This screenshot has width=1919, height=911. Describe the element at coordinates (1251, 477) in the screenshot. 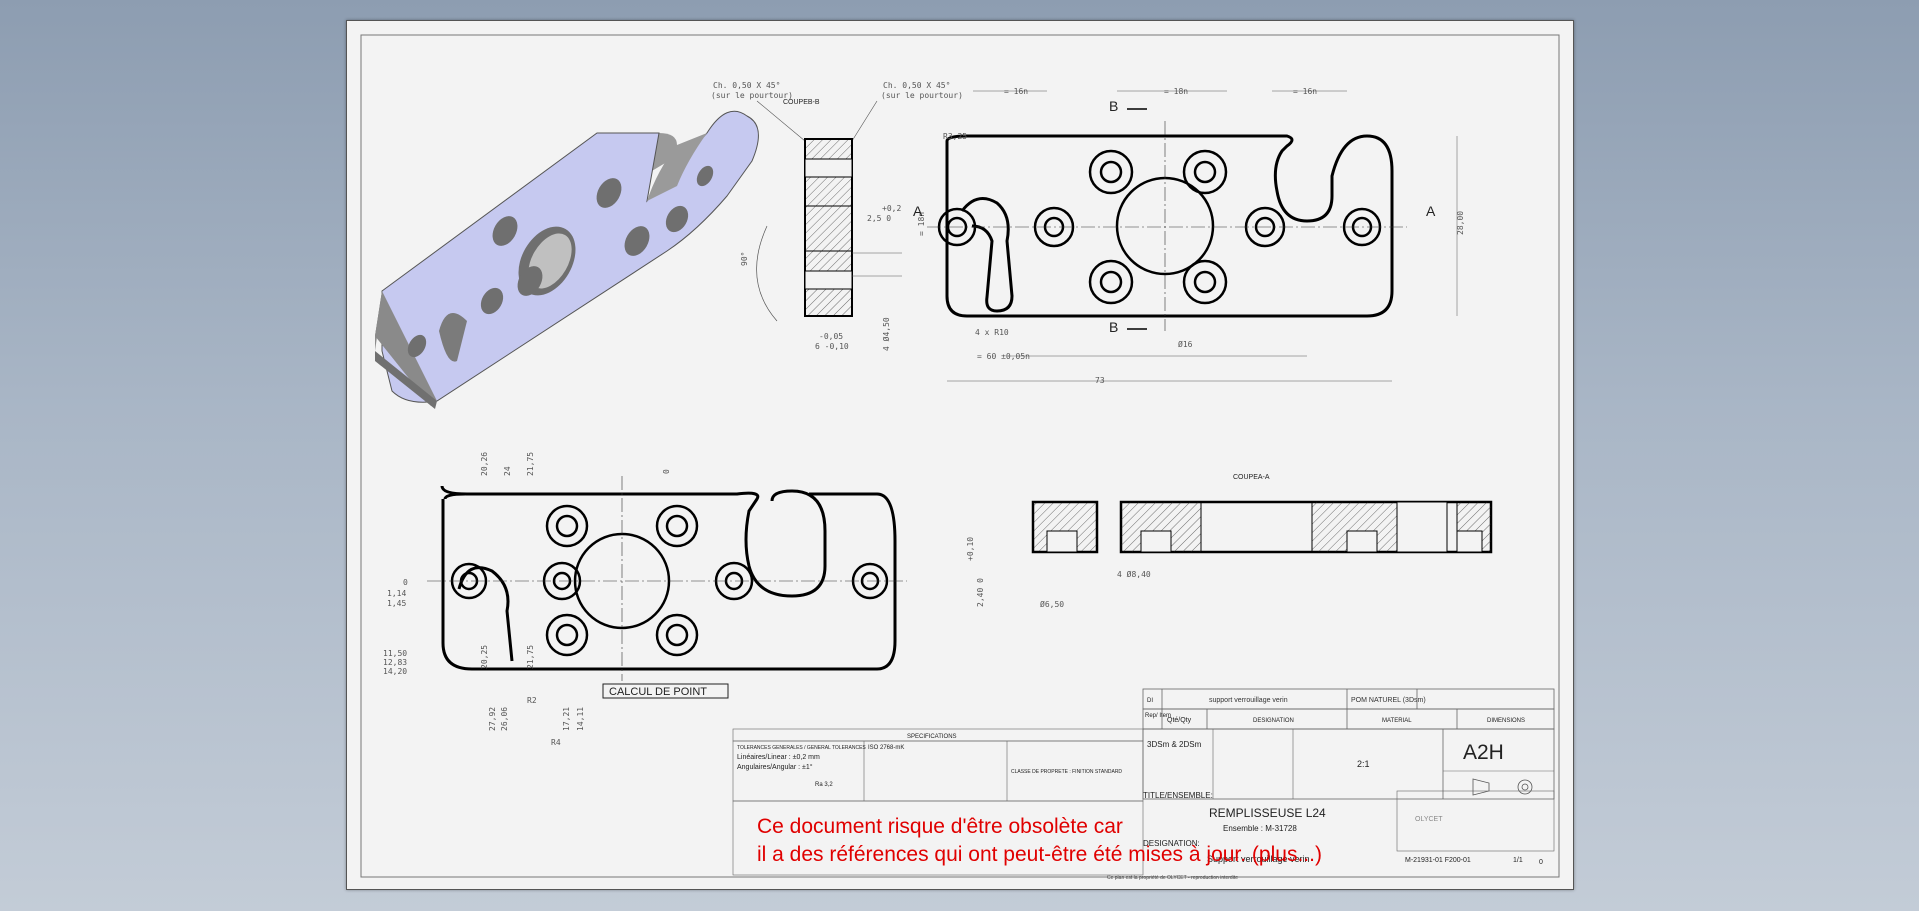

I see `section-a-title: COUPEA-A` at that location.